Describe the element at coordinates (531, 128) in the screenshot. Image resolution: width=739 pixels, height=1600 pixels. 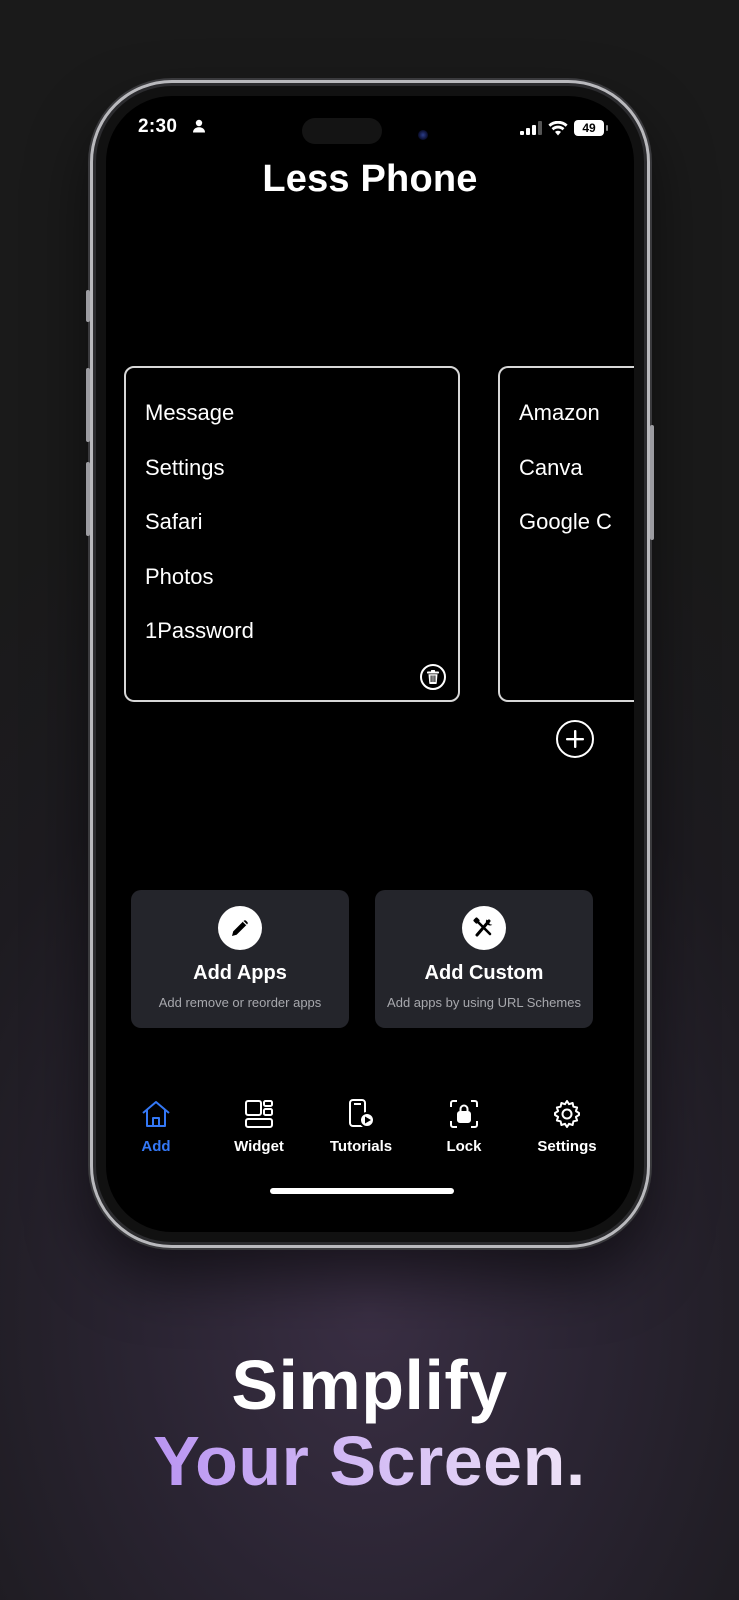
I see `cellular-signal-icon` at that location.